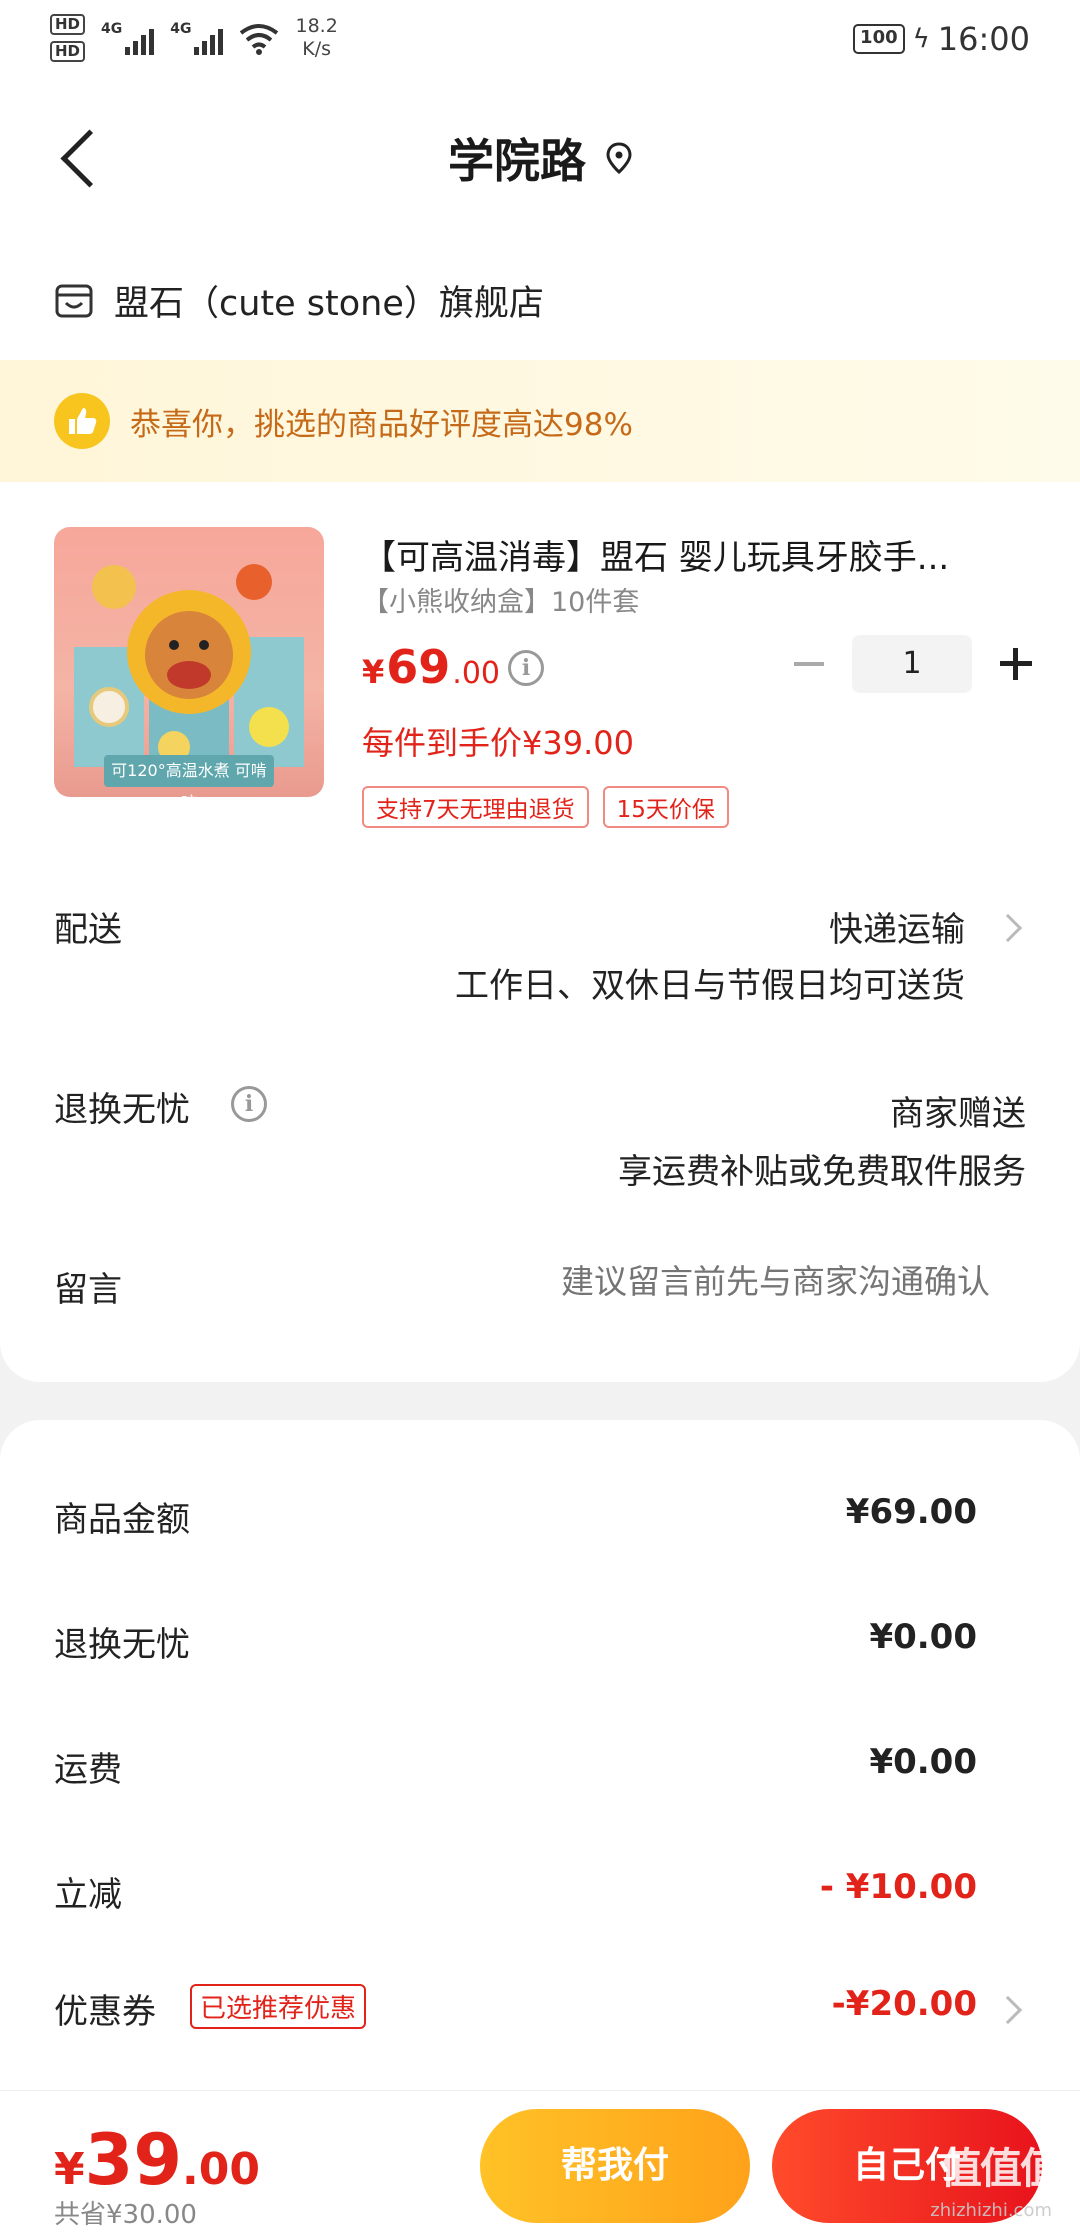  Describe the element at coordinates (88, 1770) in the screenshot. I see `summary-label-shipping: 运费` at that location.